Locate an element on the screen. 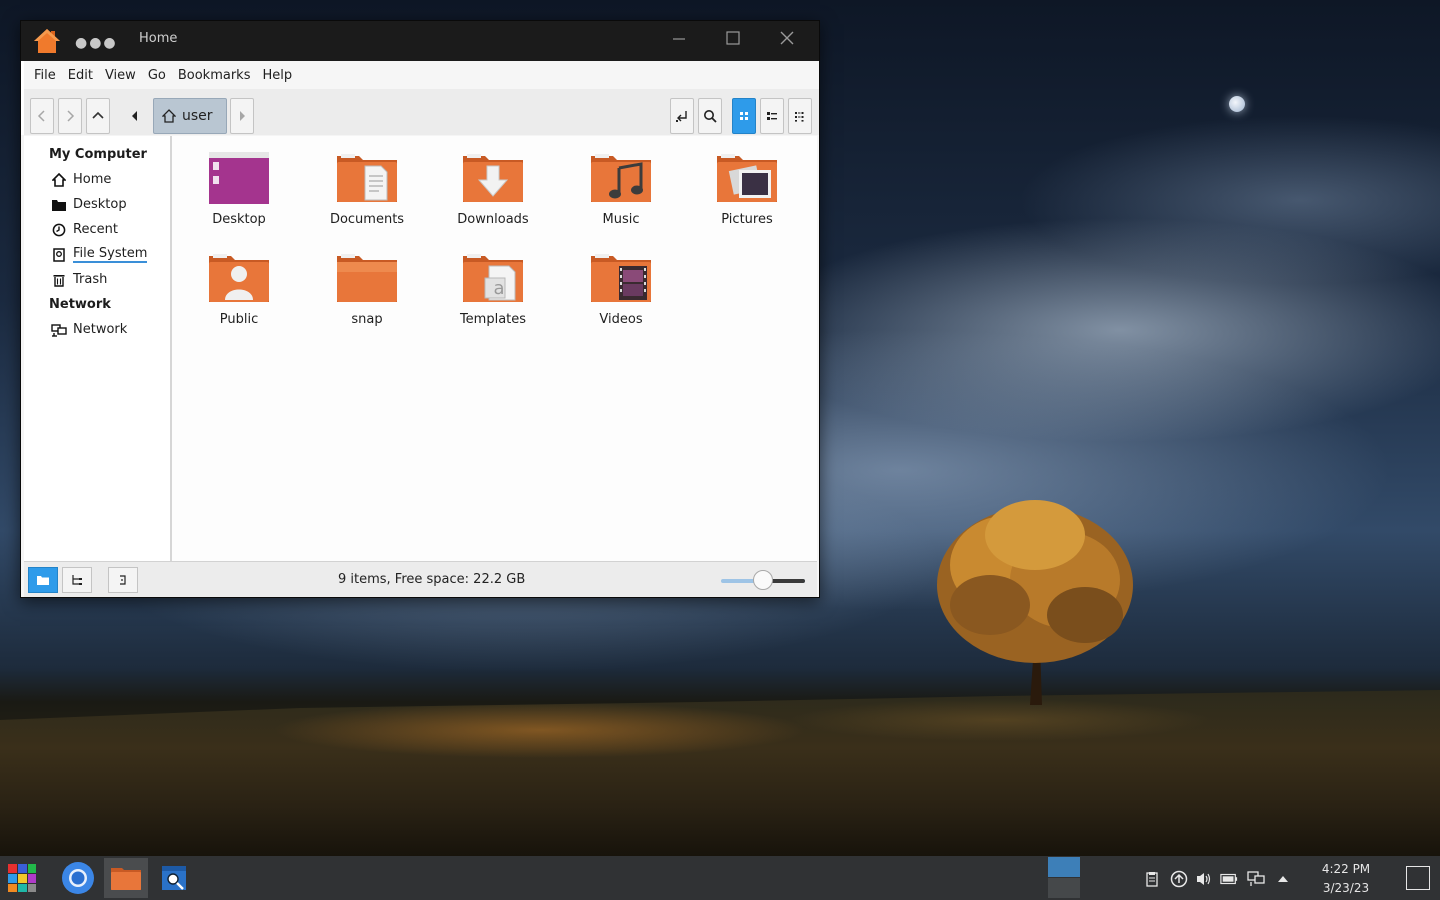 This screenshot has height=900, width=1440. menubar: File Edit View Go Bookmarks Help is located at coordinates (420, 75).